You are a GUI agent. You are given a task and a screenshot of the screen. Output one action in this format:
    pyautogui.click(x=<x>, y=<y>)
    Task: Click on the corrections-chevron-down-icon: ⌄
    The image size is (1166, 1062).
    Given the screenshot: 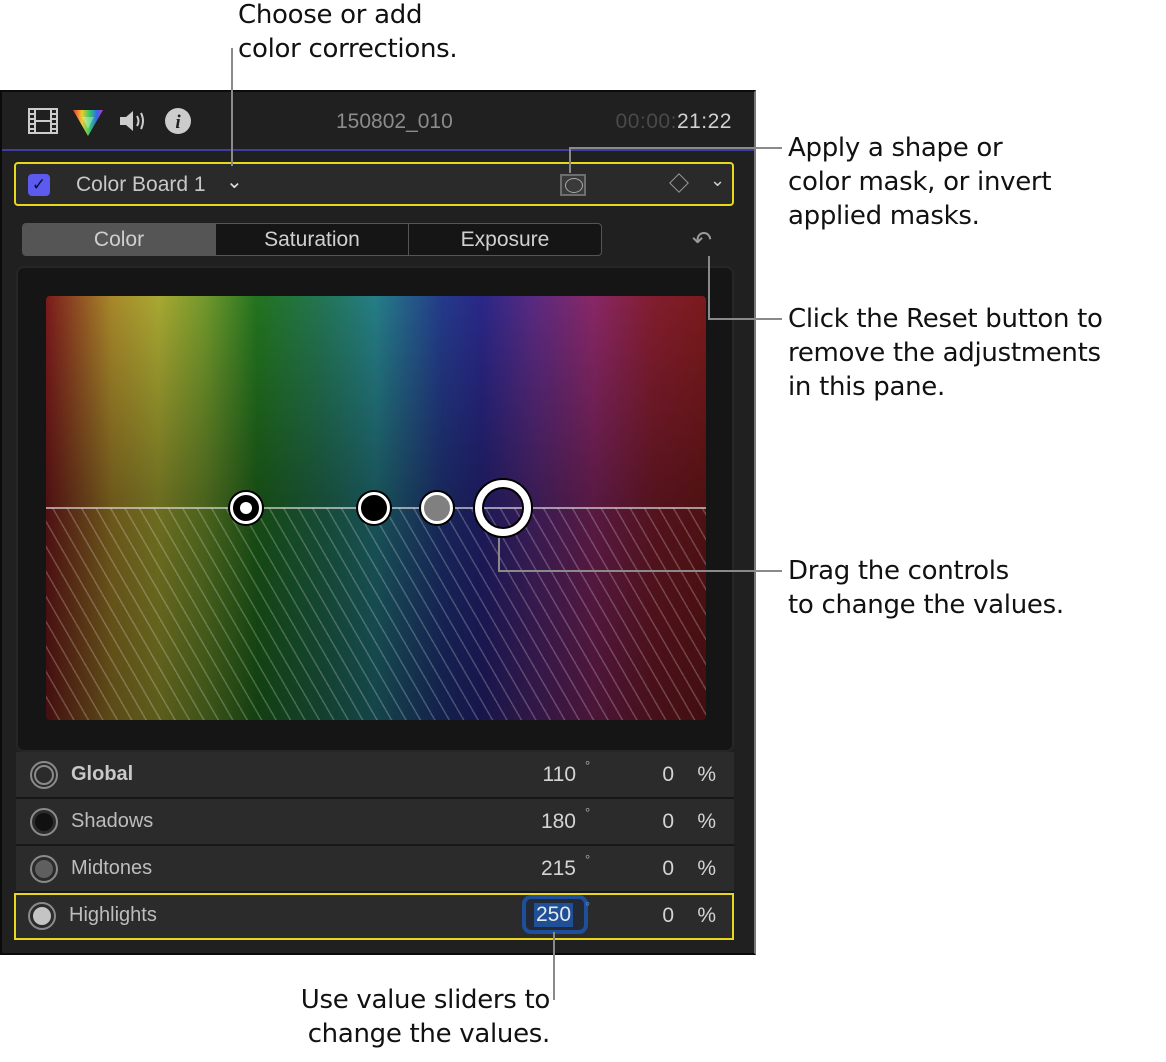 What is the action you would take?
    pyautogui.click(x=234, y=181)
    